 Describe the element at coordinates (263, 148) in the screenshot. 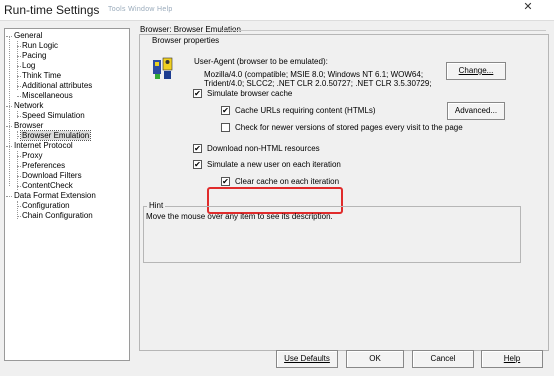

I see `download-non-html-label: Download non-HTML resources` at that location.